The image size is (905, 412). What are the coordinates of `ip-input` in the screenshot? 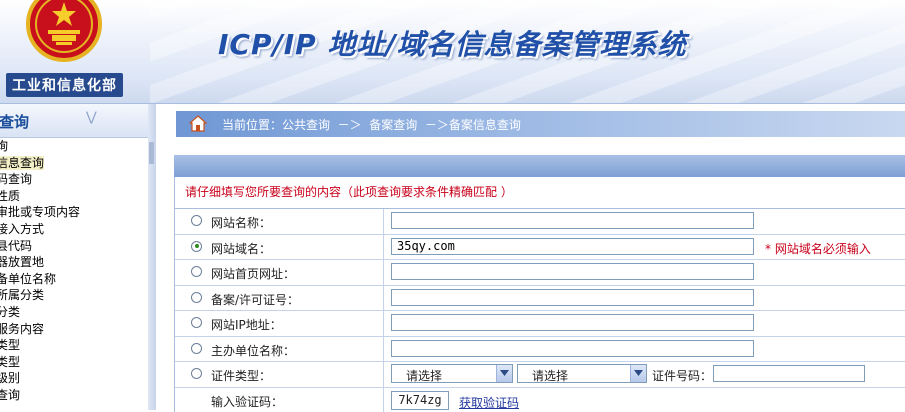 It's located at (572, 322).